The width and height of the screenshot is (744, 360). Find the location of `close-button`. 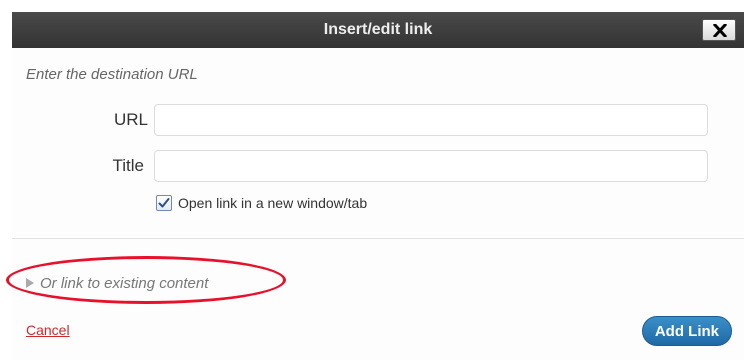

close-button is located at coordinates (719, 30).